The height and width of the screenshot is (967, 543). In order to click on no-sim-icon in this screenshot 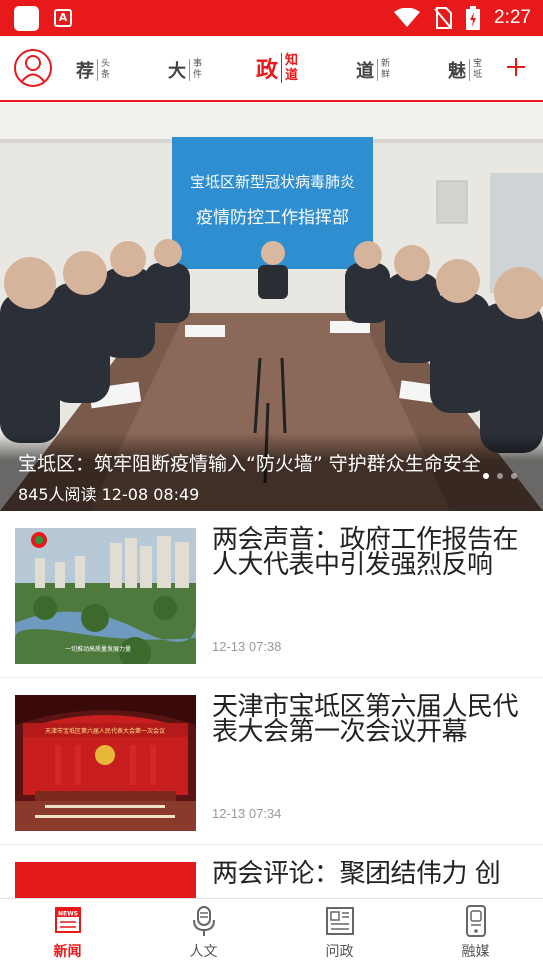, I will do `click(443, 18)`.